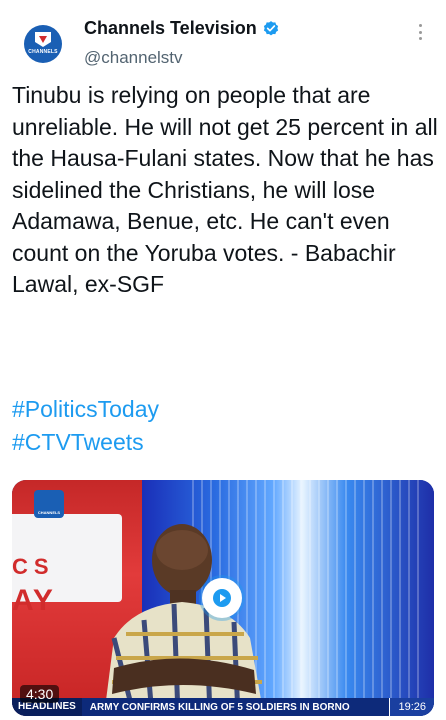  Describe the element at coordinates (170, 28) in the screenshot. I see `display-name: Channels Television` at that location.